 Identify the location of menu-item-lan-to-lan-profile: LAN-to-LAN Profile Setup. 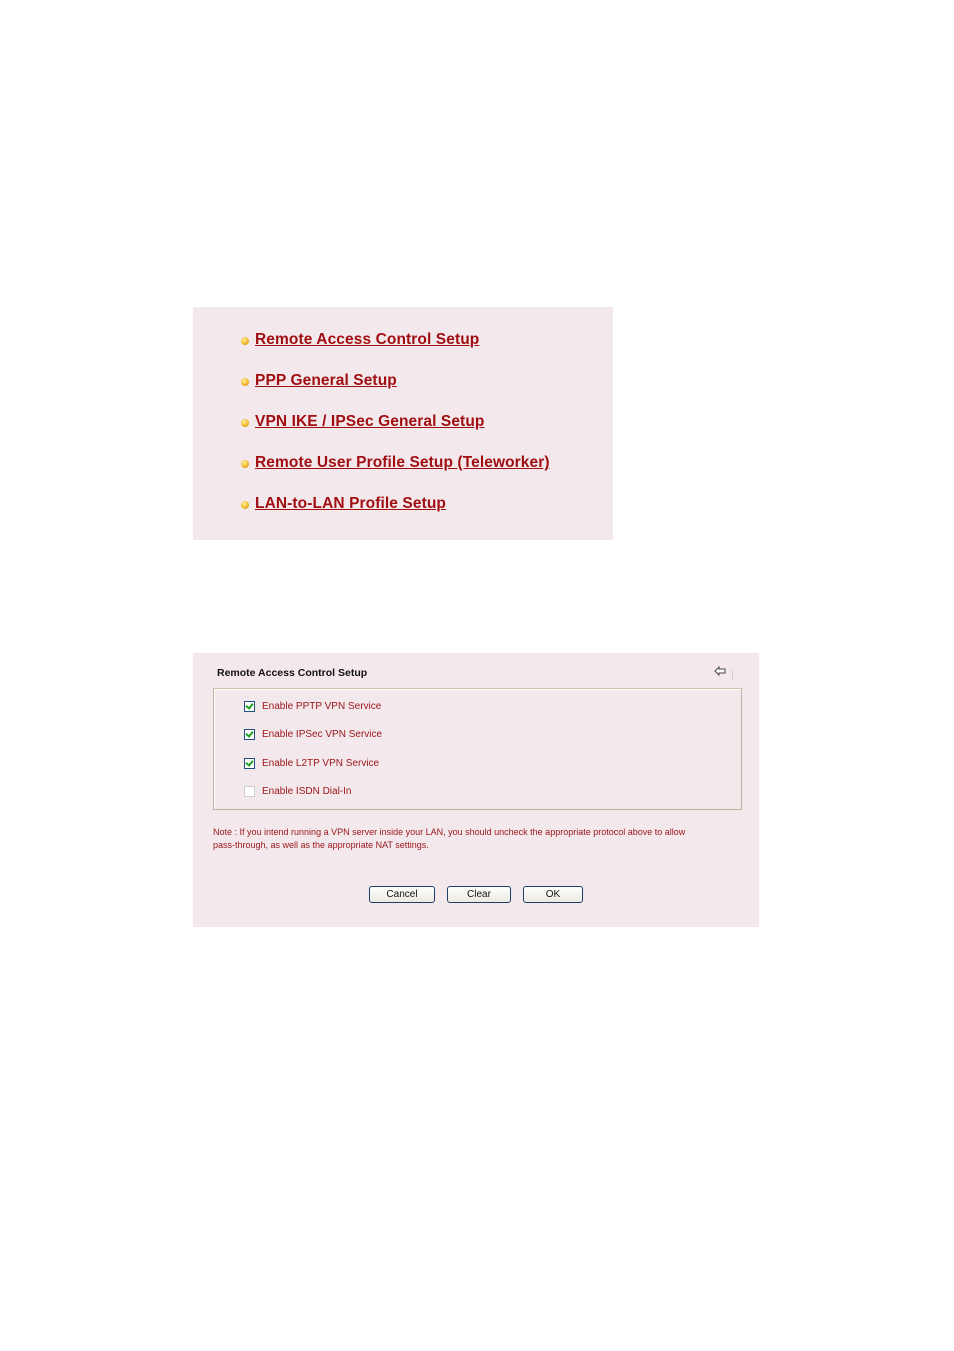
(343, 504).